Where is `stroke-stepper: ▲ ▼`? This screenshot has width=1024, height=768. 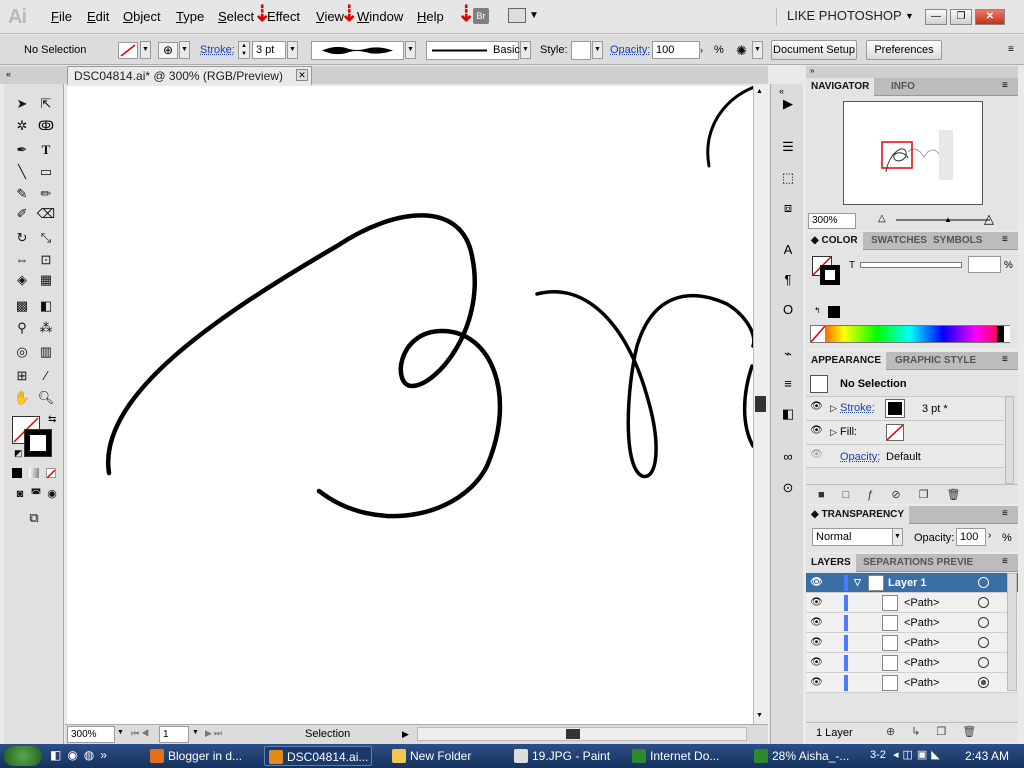
stroke-stepper: ▲ ▼ is located at coordinates (244, 50).